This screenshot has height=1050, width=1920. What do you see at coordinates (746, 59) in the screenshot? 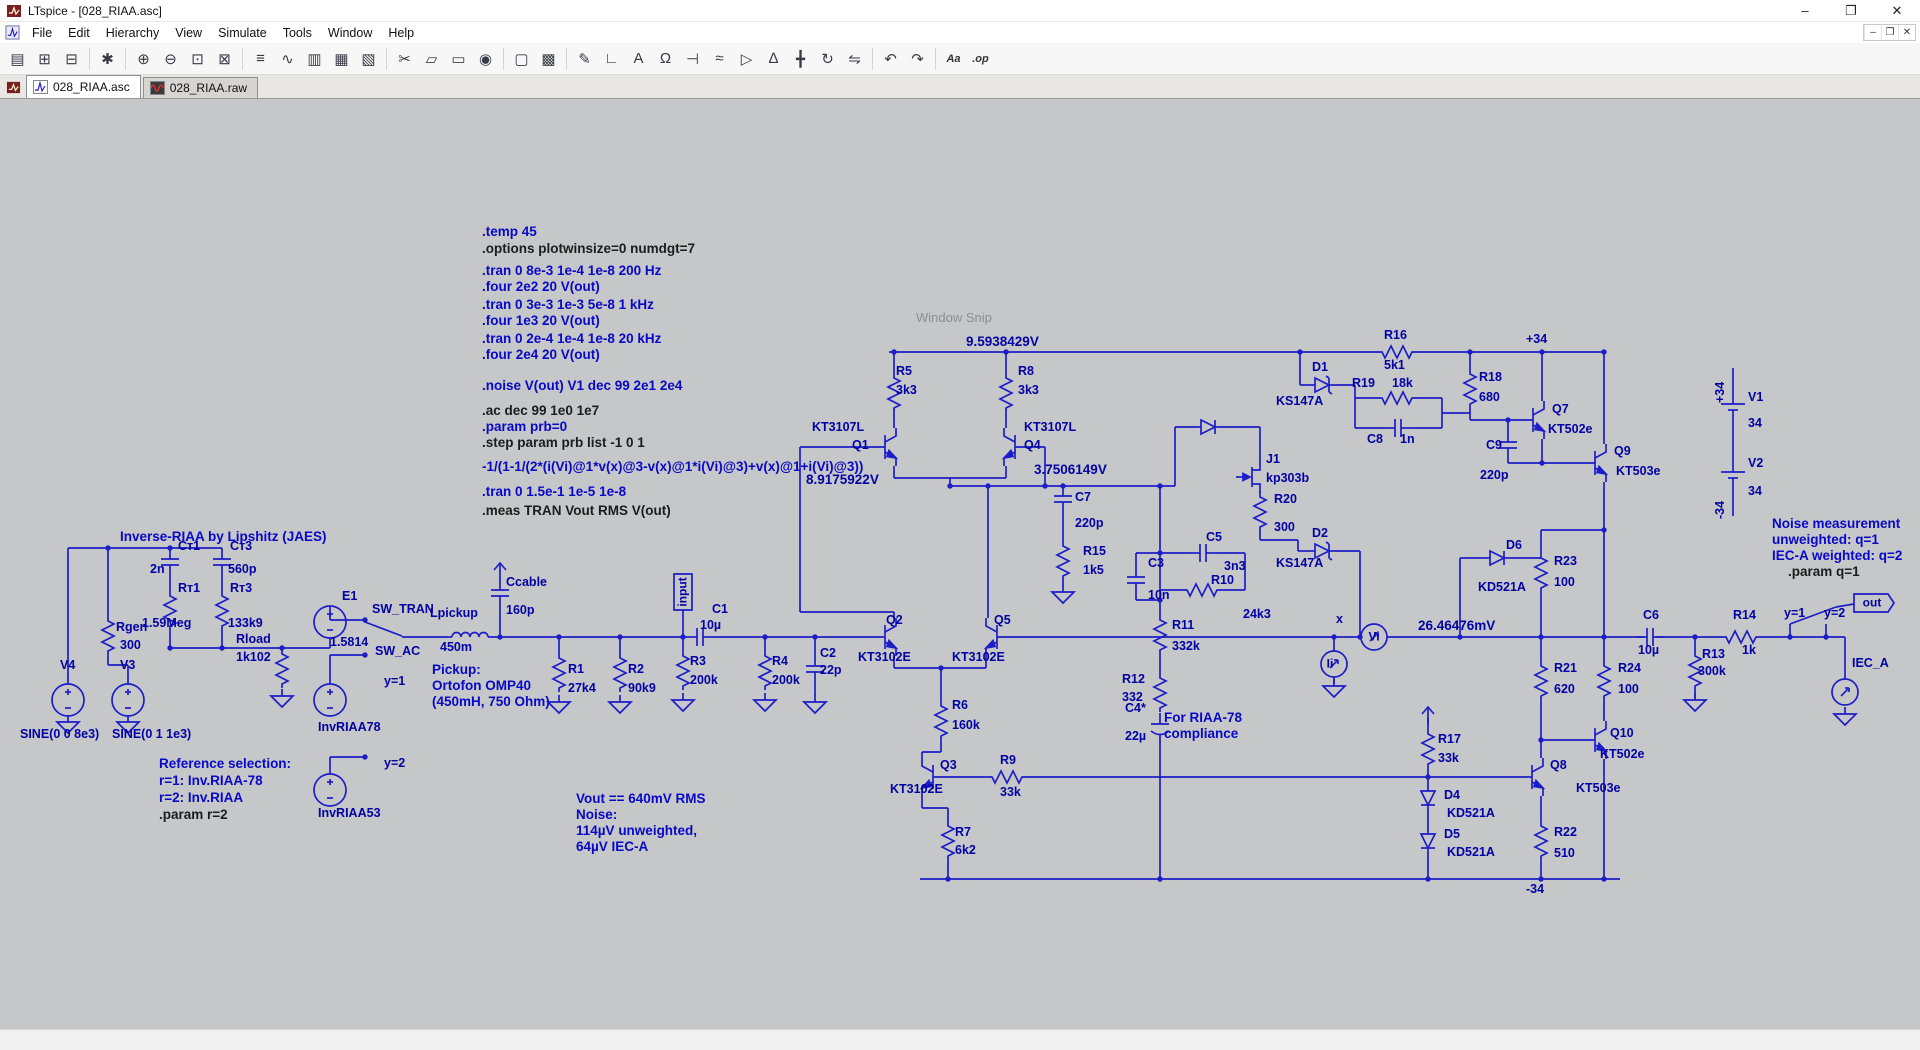
I see `diode-button: ▷` at bounding box center [746, 59].